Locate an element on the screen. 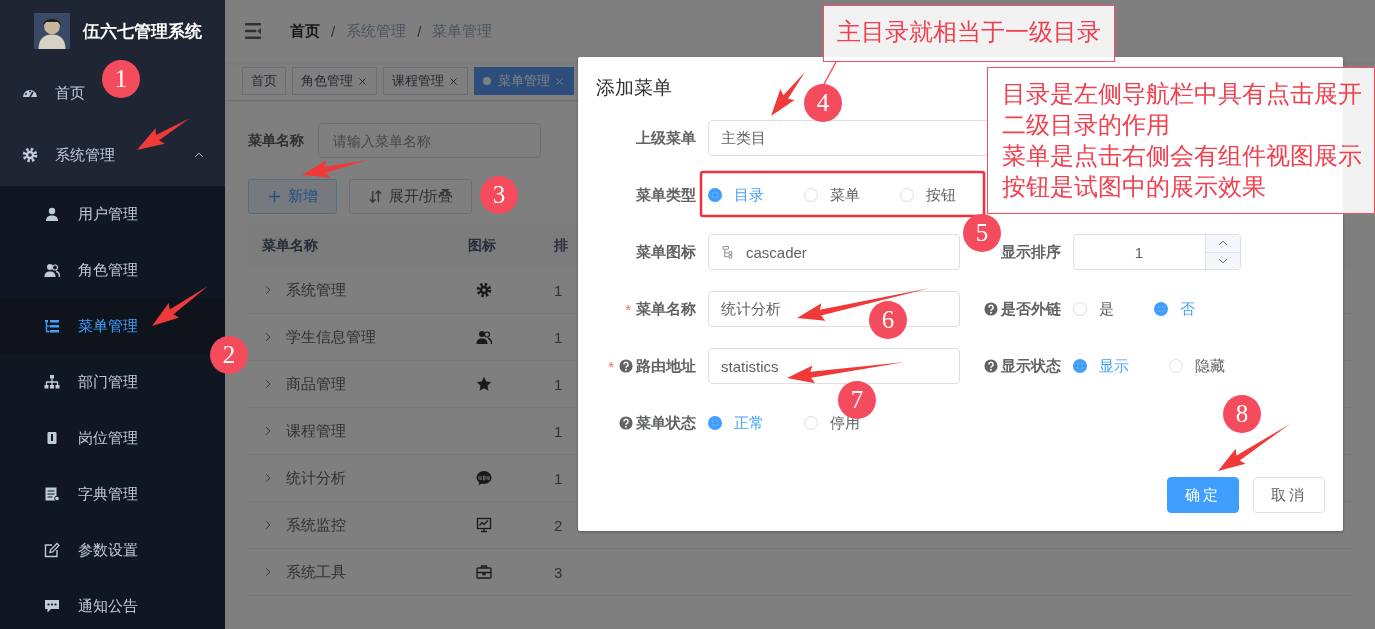 The height and width of the screenshot is (629, 1375). note-text: 目录是左侧导航栏中具有点击展开二级目录的作用 is located at coordinates (1182, 109).